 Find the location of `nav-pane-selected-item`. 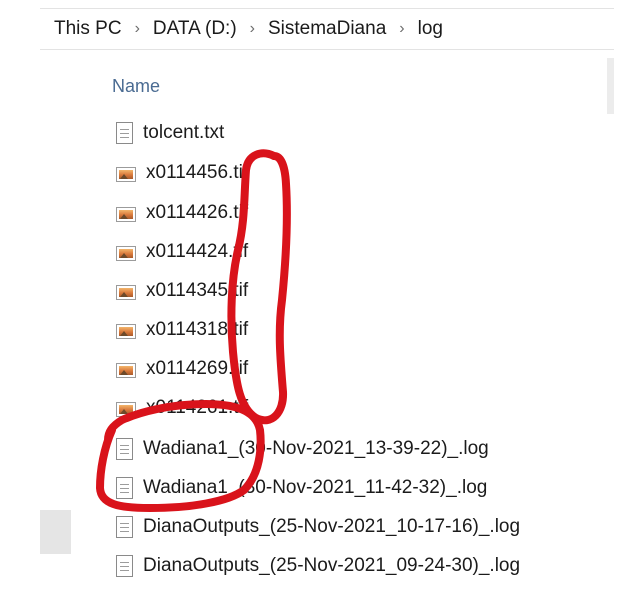

nav-pane-selected-item is located at coordinates (55, 532).